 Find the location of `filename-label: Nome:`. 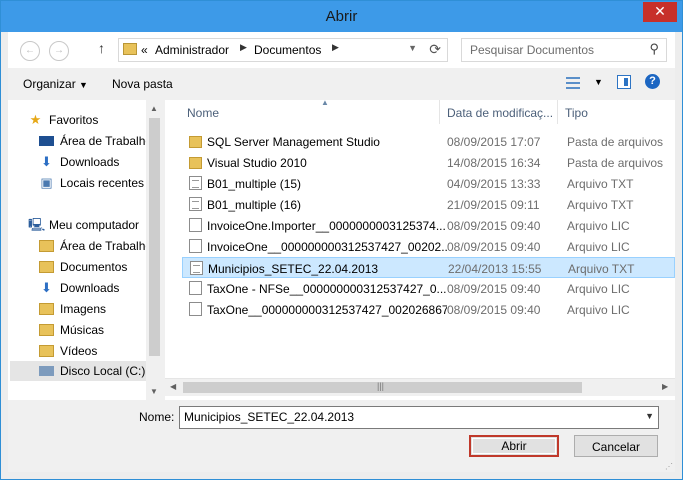

filename-label: Nome: is located at coordinates (157, 417).